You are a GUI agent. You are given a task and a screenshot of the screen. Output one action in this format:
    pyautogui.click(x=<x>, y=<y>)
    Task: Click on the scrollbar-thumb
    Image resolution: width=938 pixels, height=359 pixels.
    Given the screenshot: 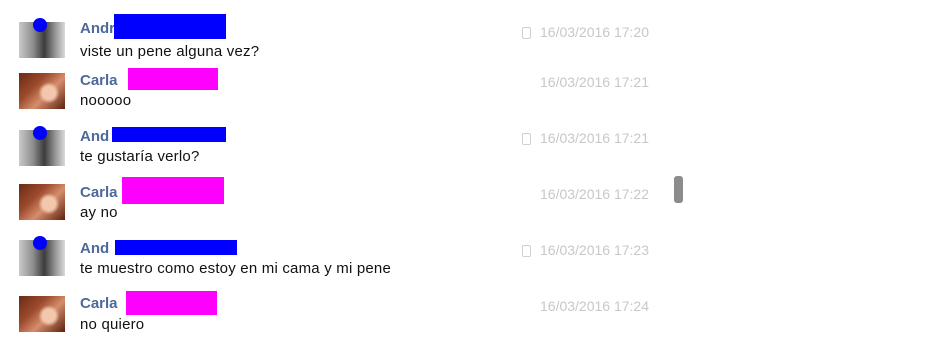 What is the action you would take?
    pyautogui.click(x=678, y=189)
    